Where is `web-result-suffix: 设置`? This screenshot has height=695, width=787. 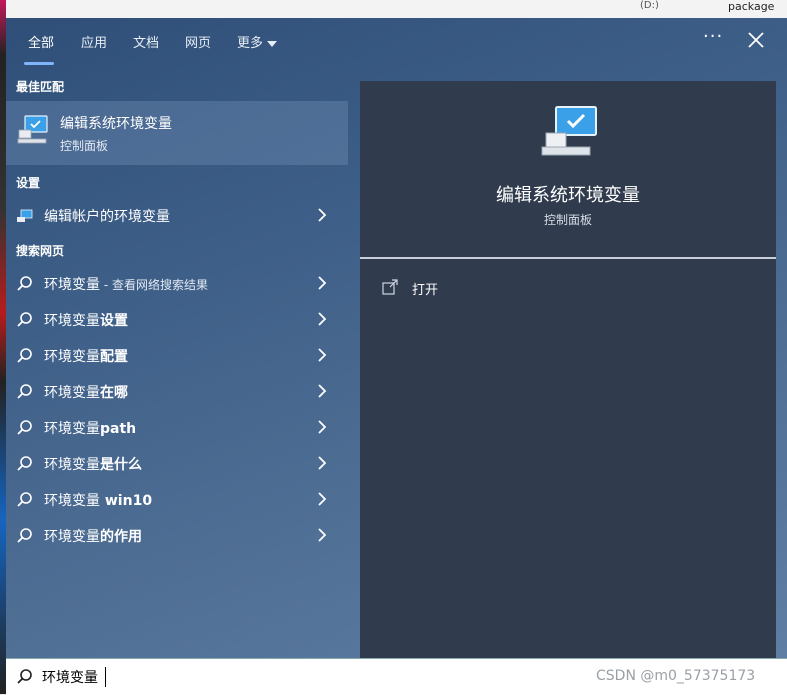 web-result-suffix: 设置 is located at coordinates (114, 321).